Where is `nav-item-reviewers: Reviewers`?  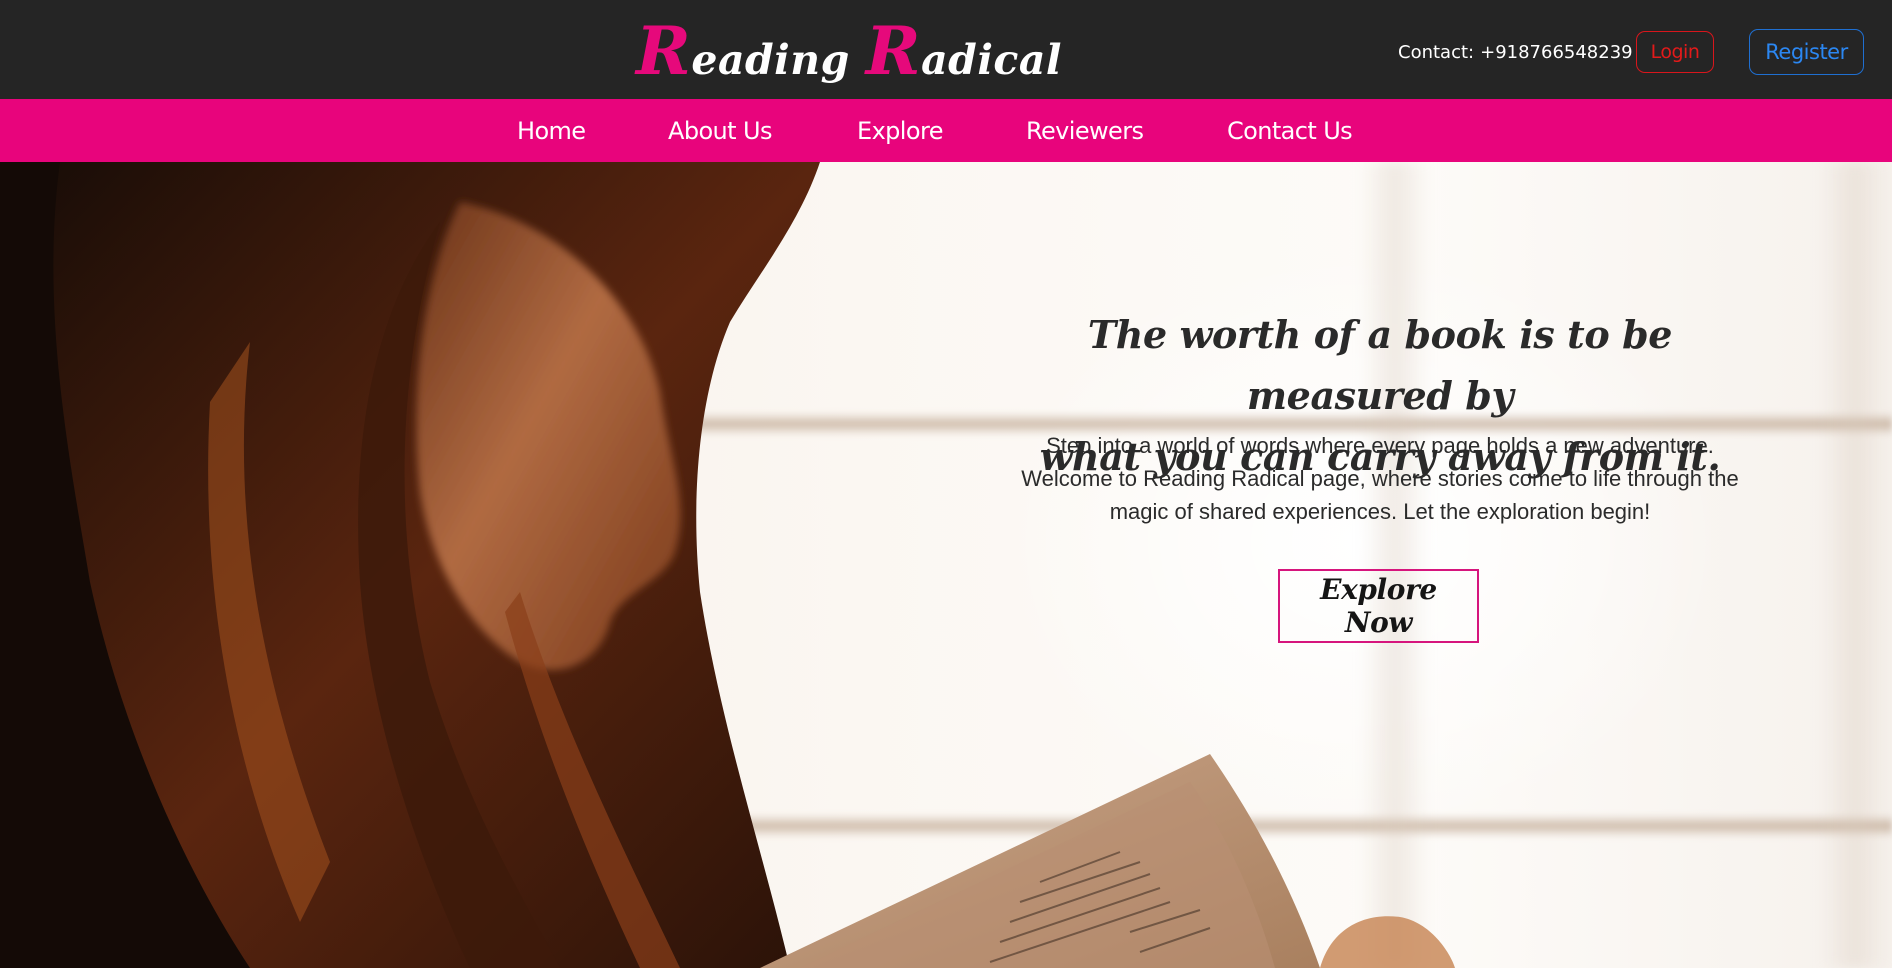
nav-item-reviewers: Reviewers is located at coordinates (1085, 130).